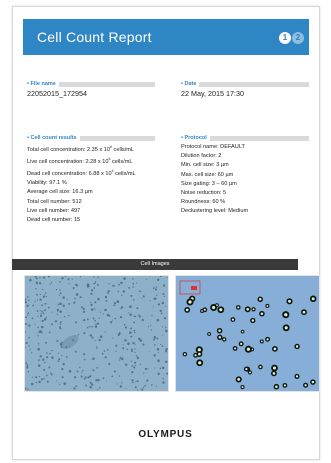 The height and width of the screenshot is (463, 331). I want to click on counted-cells-image, so click(247, 333).